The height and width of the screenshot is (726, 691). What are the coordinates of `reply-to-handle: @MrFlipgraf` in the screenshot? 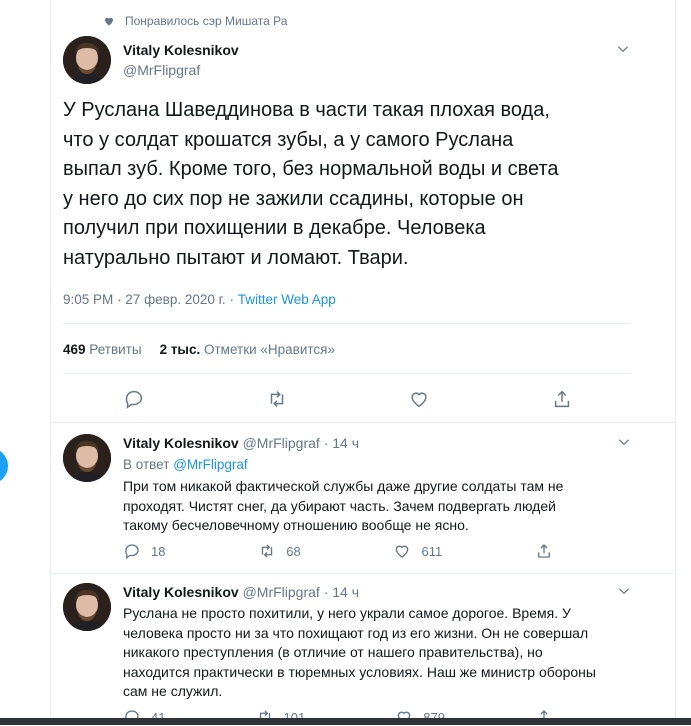 It's located at (210, 464).